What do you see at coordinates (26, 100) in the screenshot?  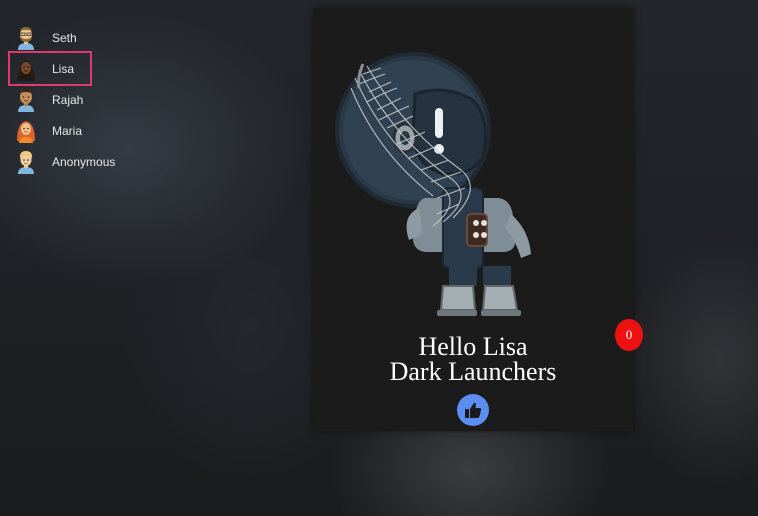 I see `man-brown-hair-avatar-icon` at bounding box center [26, 100].